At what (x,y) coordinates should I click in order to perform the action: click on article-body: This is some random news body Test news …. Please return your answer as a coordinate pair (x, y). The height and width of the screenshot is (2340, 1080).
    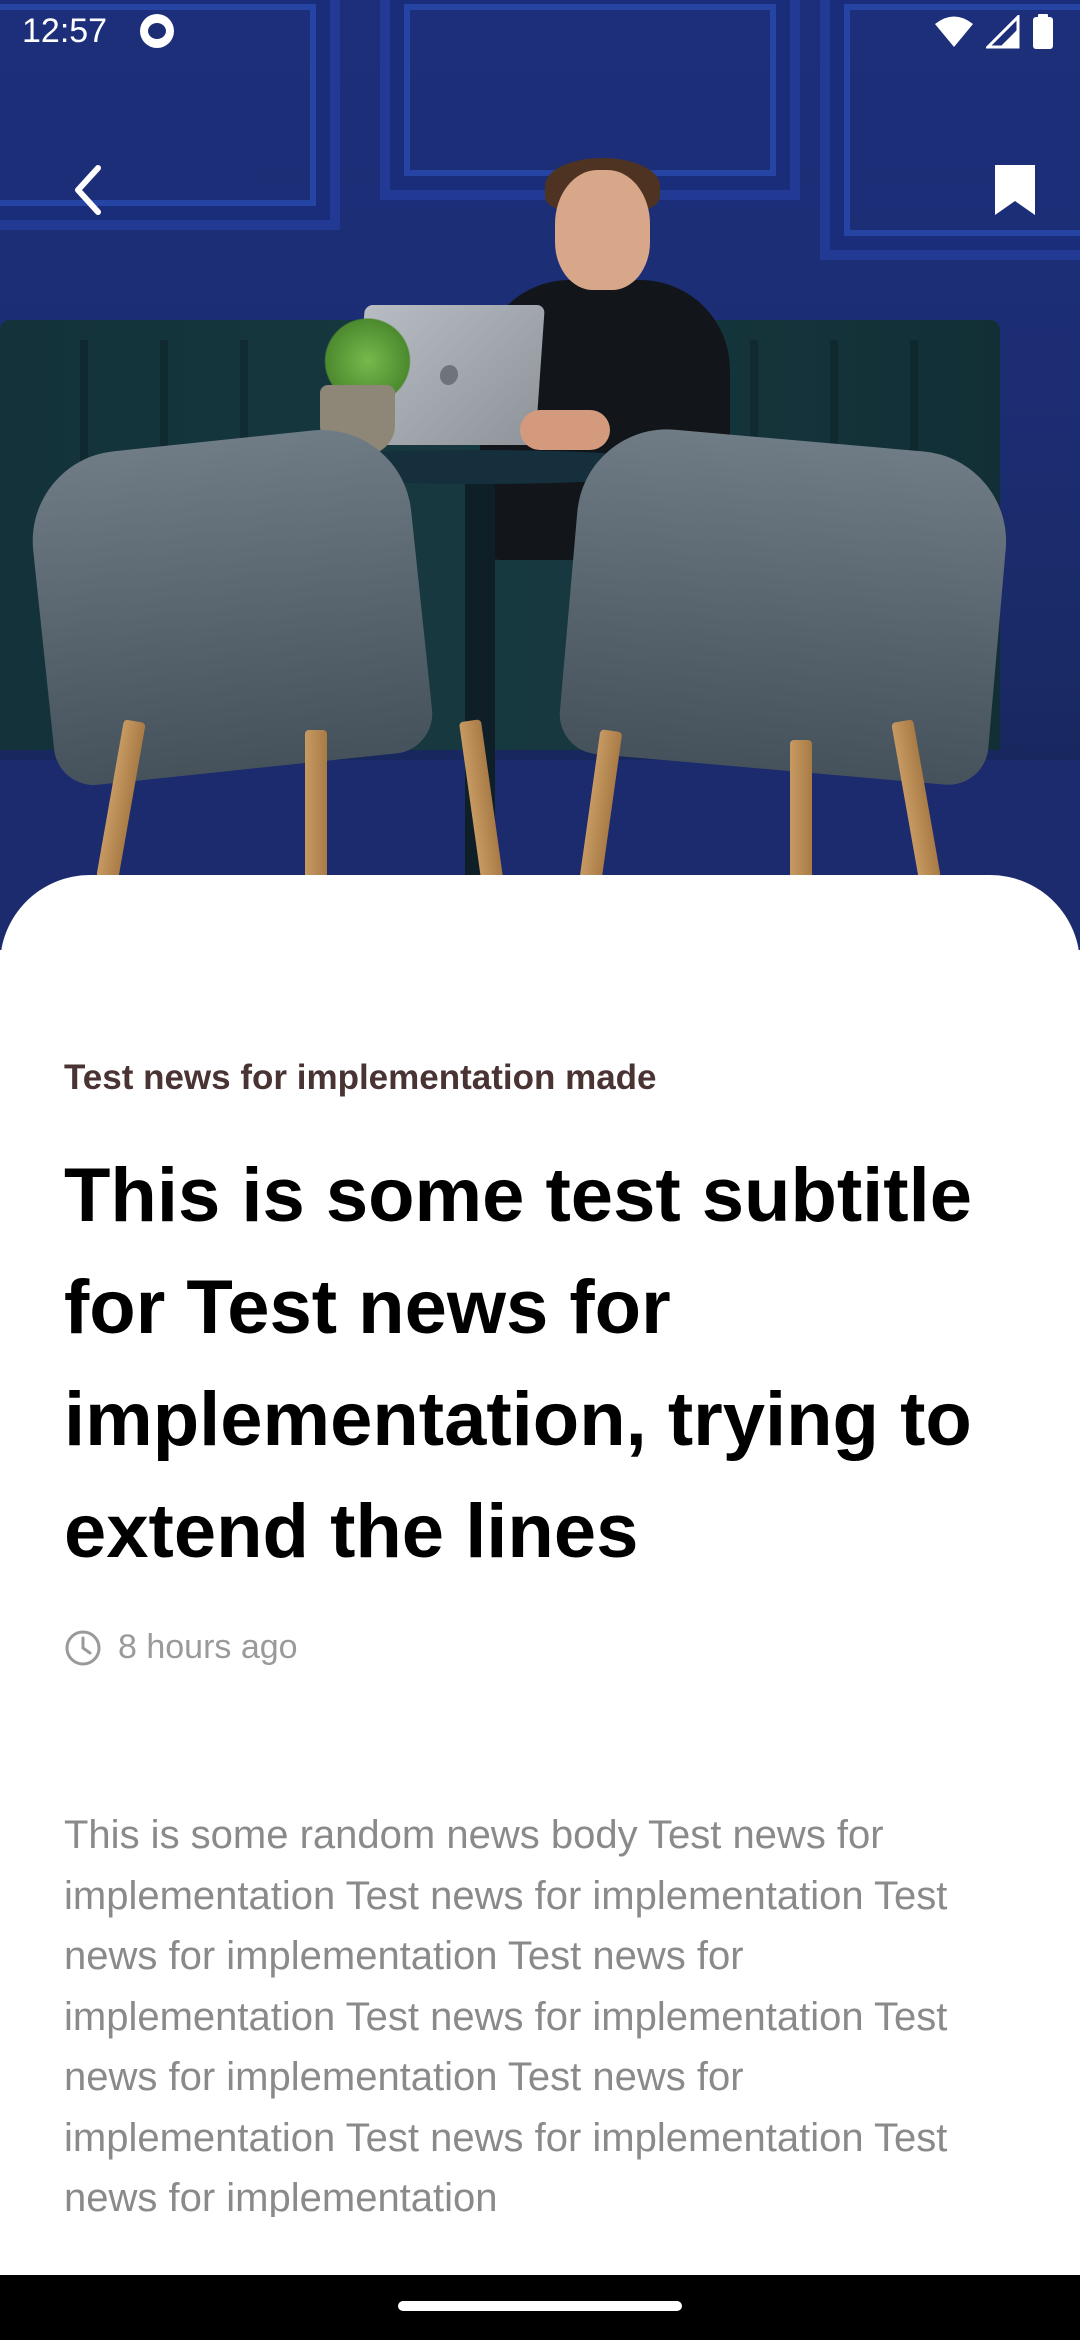
    Looking at the image, I should click on (506, 2015).